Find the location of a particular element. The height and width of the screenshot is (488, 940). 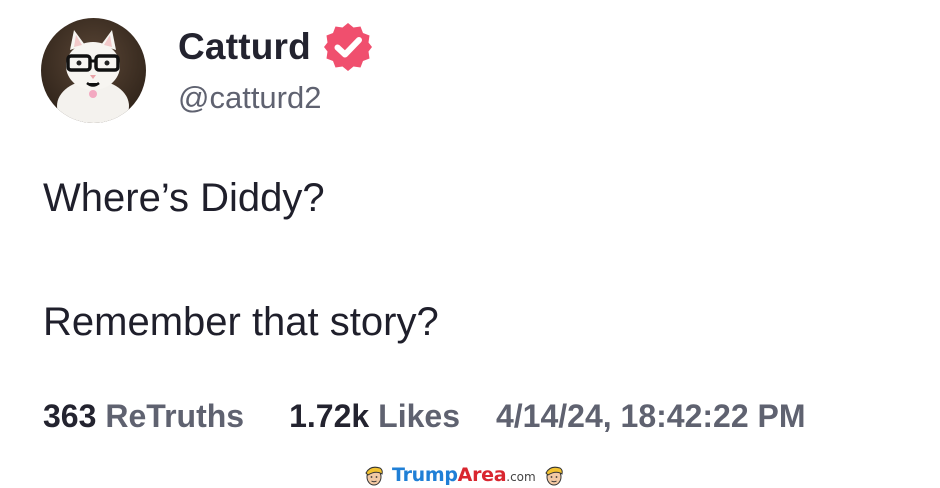

likes-count: 1.72k is located at coordinates (329, 416).